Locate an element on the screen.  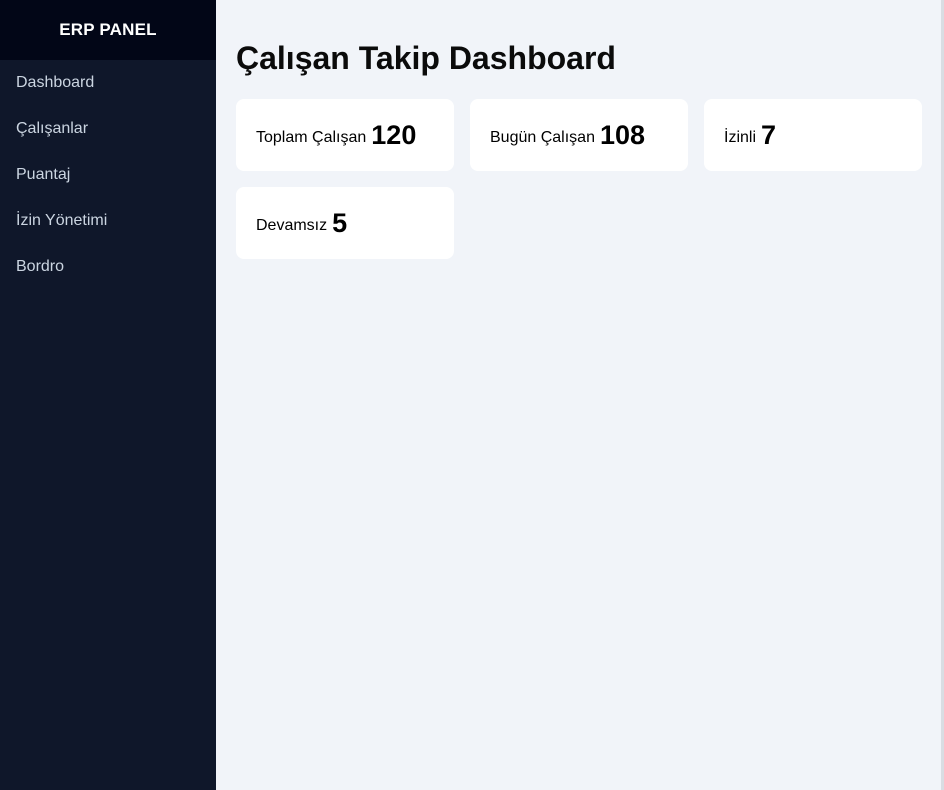
sidebar-item-leave-management: İzin Yönetimi is located at coordinates (108, 224).